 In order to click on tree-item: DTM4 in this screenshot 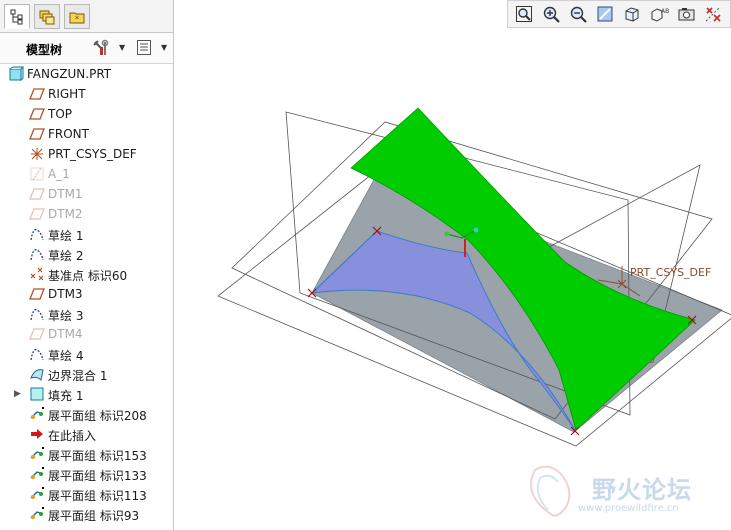, I will do `click(86, 334)`.